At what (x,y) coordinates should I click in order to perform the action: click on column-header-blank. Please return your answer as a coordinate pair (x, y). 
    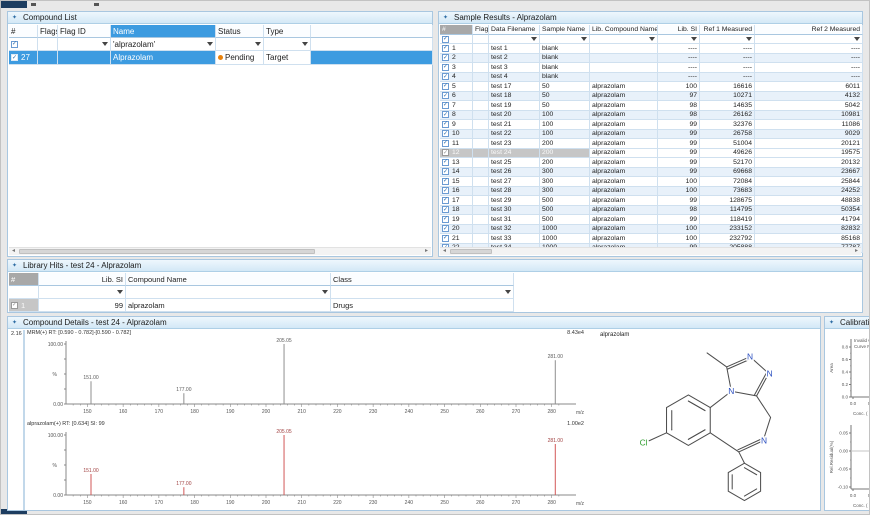
    Looking at the image, I should click on (372, 31).